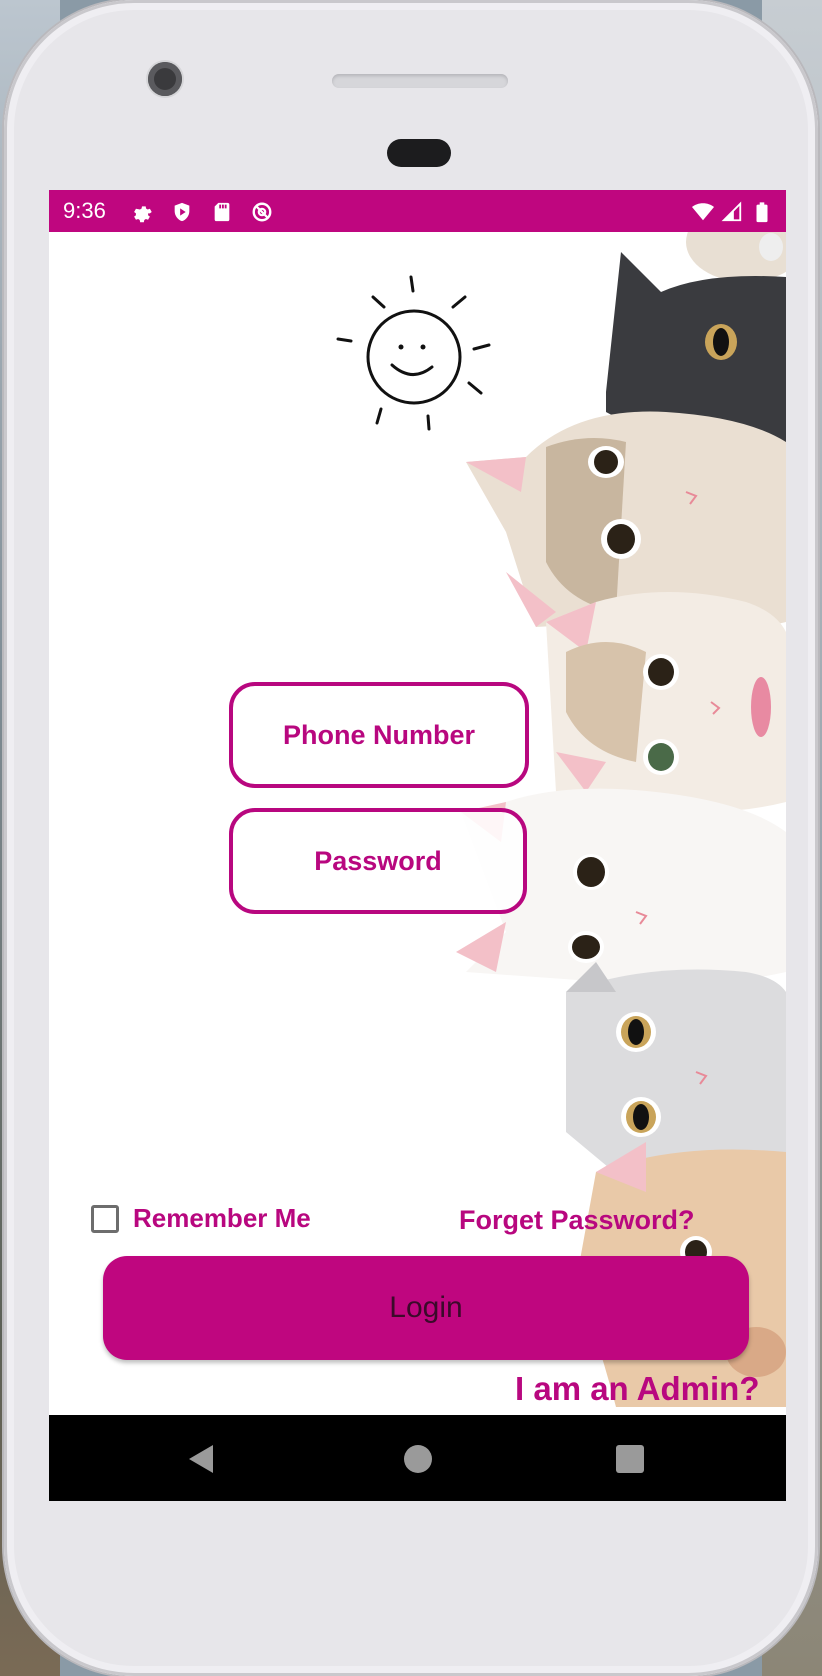 The width and height of the screenshot is (822, 1676). I want to click on admin-link: I am an Admin?, so click(637, 1389).